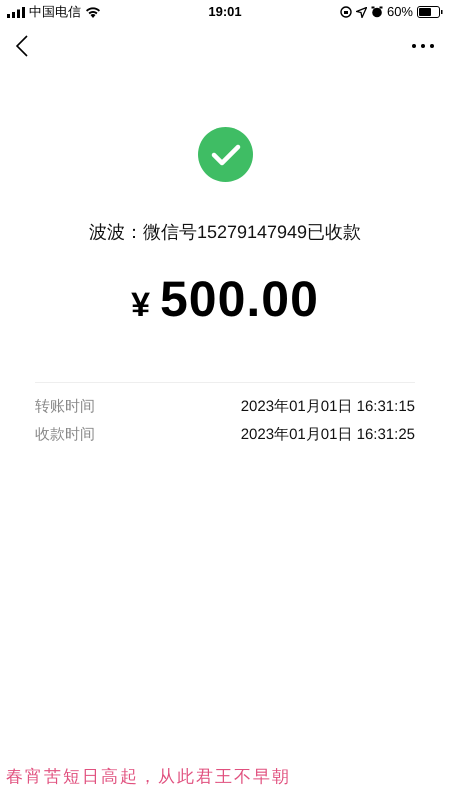  I want to click on amount-text: 500.00, so click(239, 299).